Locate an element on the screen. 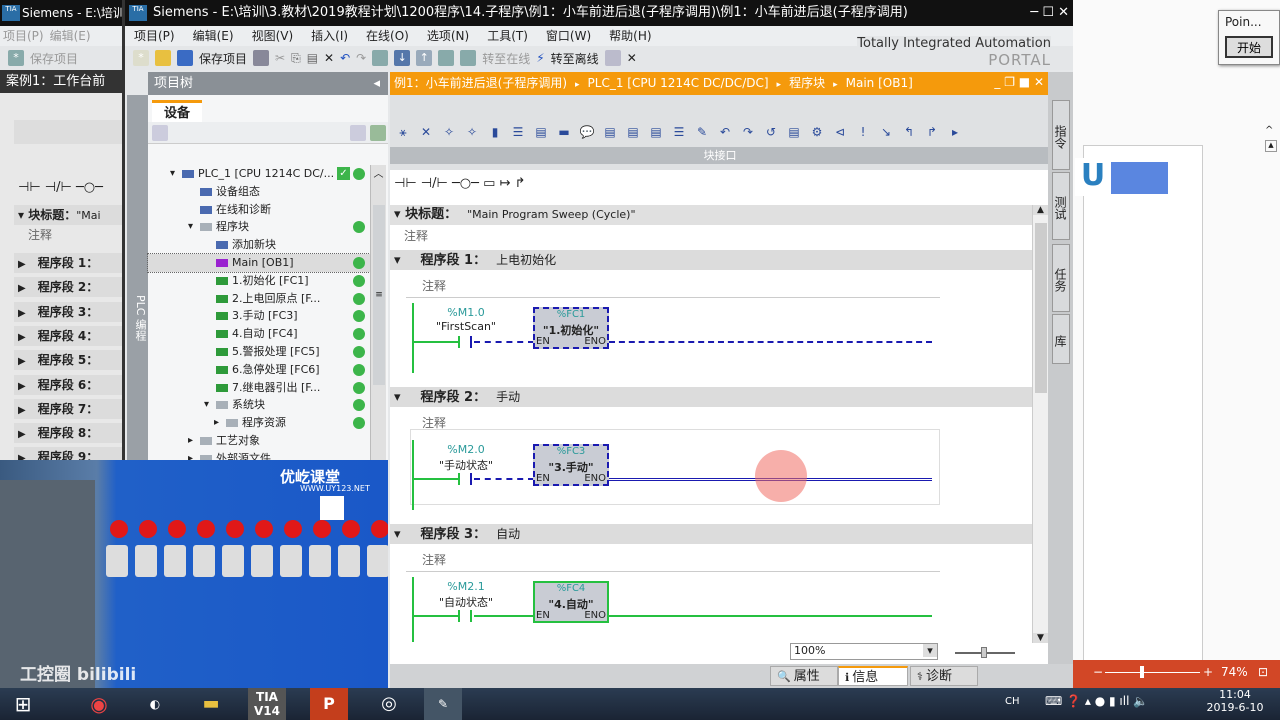  inspector-tab: 🔍 属性 is located at coordinates (804, 676).